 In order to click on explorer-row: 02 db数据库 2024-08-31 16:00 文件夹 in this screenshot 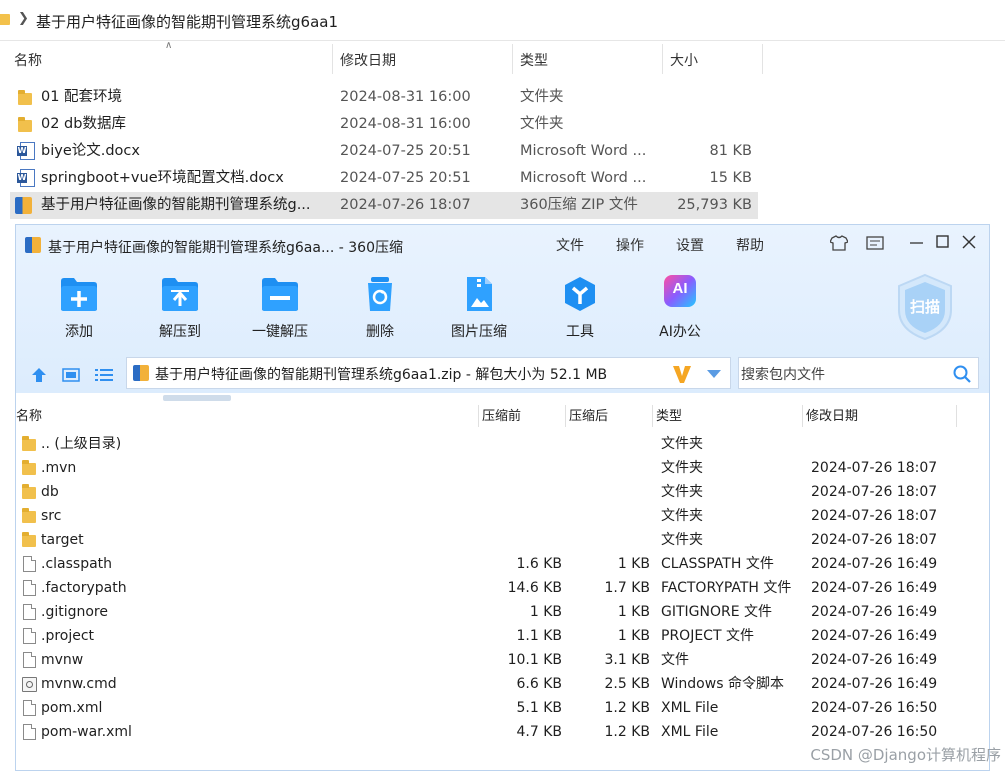, I will do `click(384, 124)`.